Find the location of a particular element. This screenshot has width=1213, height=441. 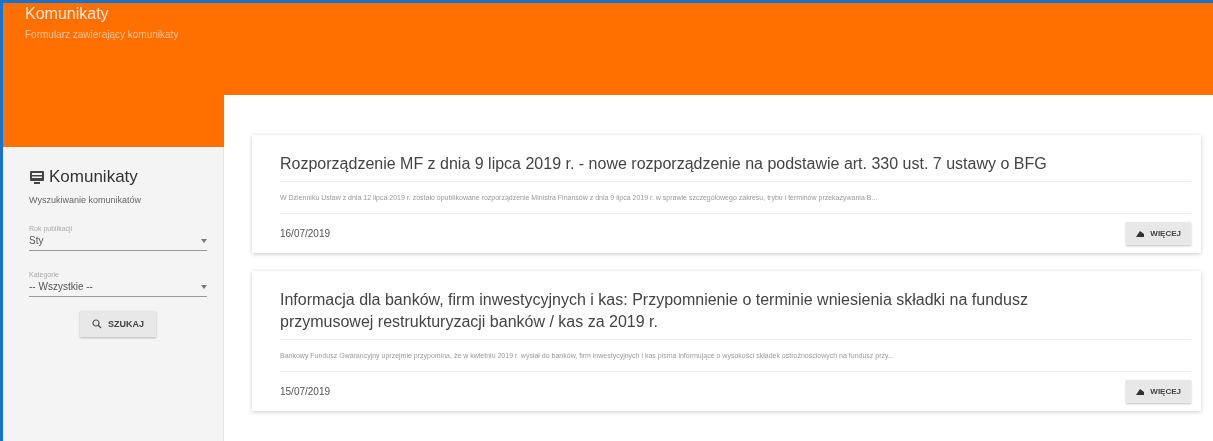

search-button: SZUKAJ is located at coordinates (118, 324).